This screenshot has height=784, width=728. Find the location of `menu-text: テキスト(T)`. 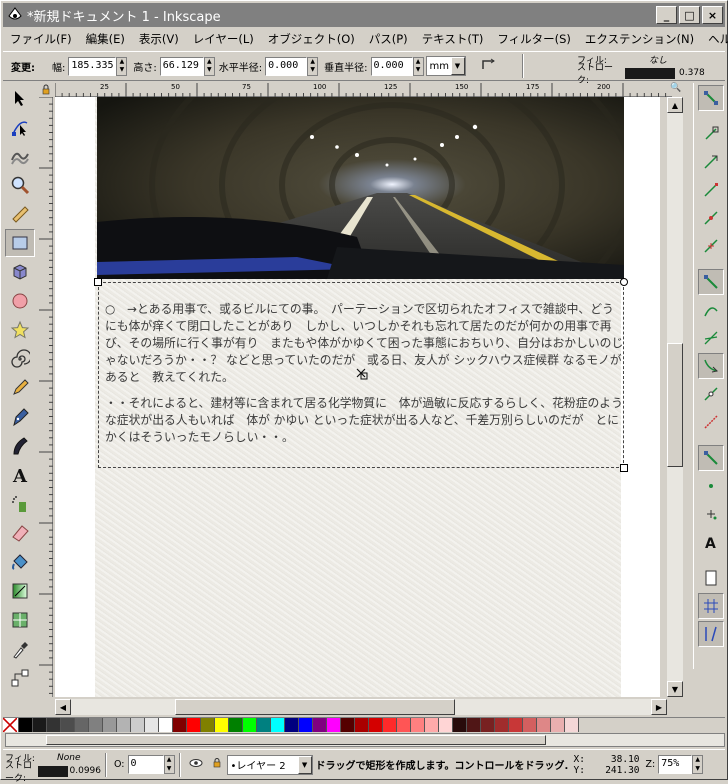

menu-text: テキスト(T) is located at coordinates (453, 39).